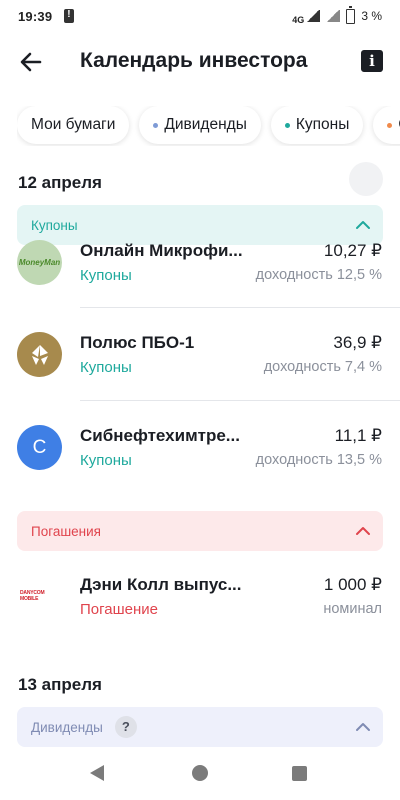  I want to click on filter-dividends: Дивиденды, so click(200, 125).